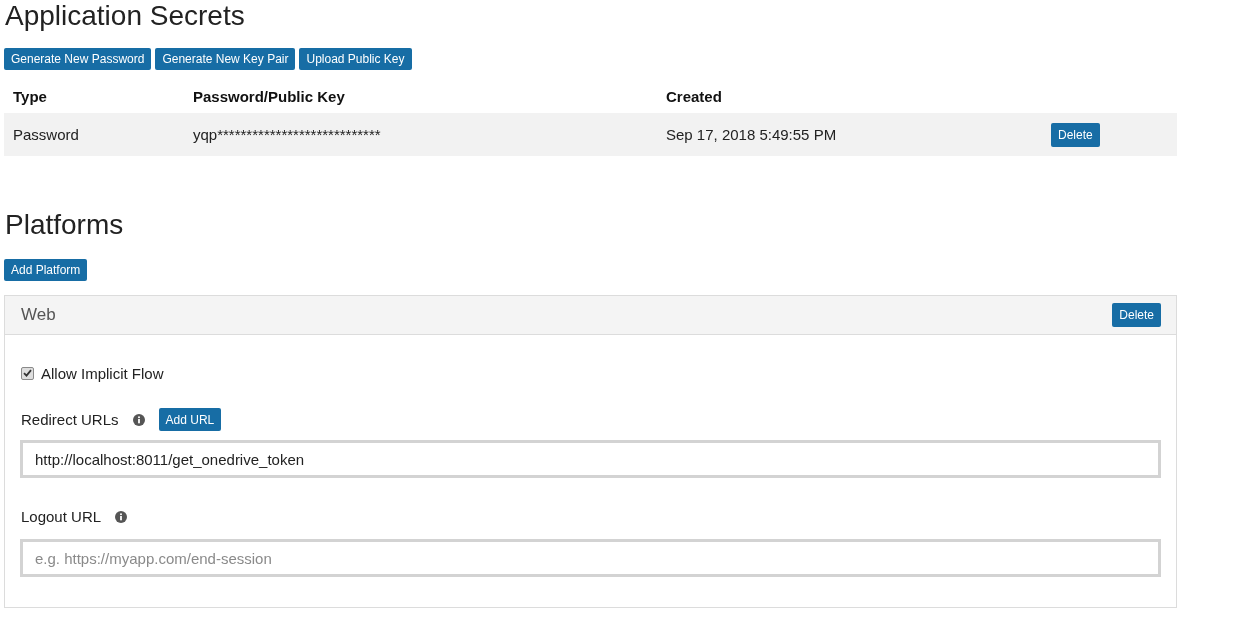  What do you see at coordinates (30, 96) in the screenshot?
I see `column-header: Type` at bounding box center [30, 96].